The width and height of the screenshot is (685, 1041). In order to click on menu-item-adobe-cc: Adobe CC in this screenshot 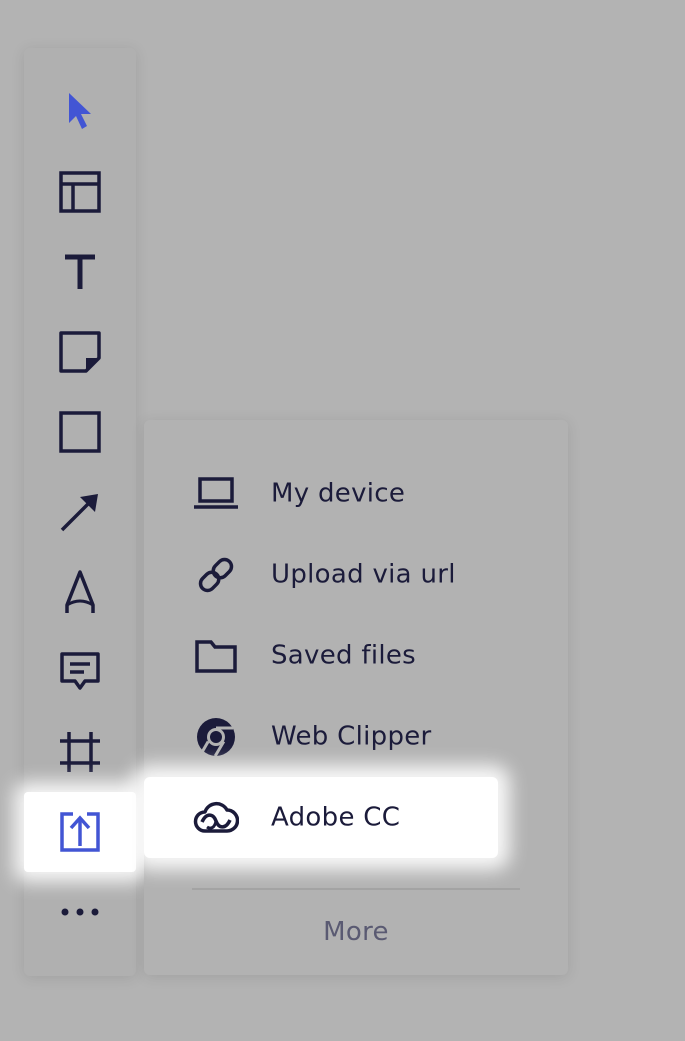, I will do `click(321, 817)`.